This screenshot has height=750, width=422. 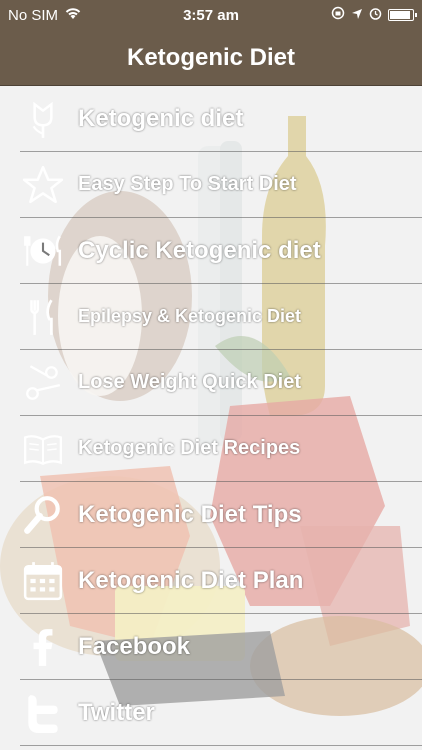 I want to click on menu-item-ketogenic-diet: Ketogenic diet, so click(x=221, y=119).